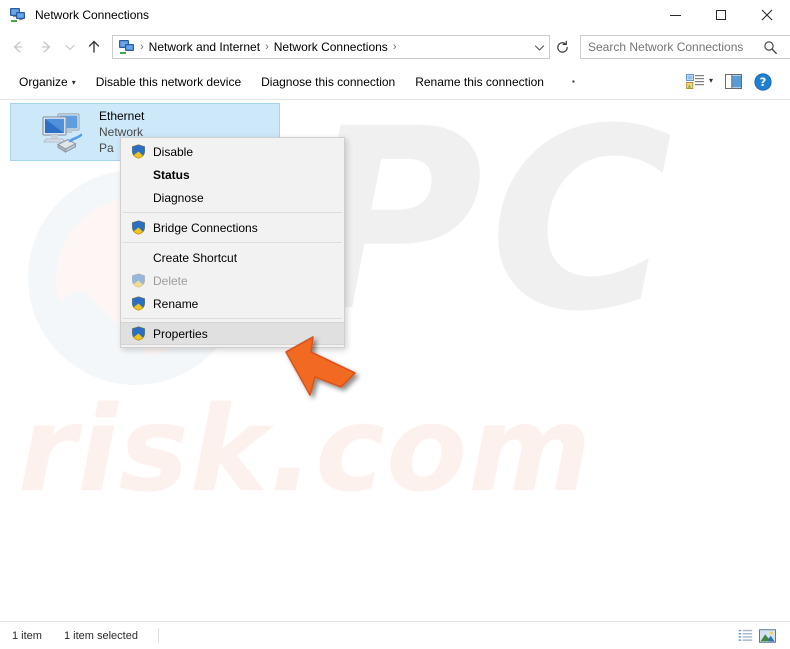  I want to click on large-icons-view-icon, so click(767, 635).